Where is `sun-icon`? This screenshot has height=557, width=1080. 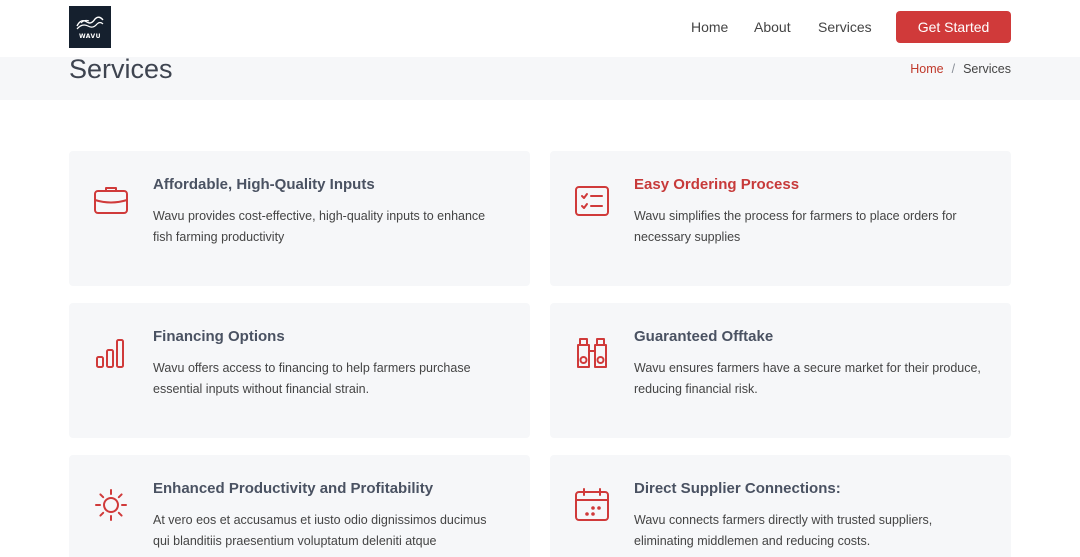
sun-icon is located at coordinates (111, 505).